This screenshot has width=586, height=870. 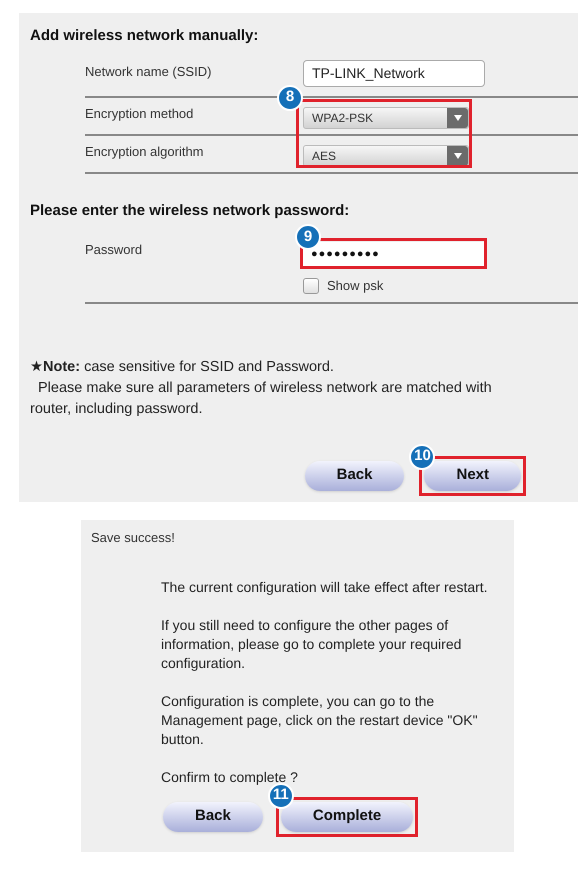 What do you see at coordinates (324, 587) in the screenshot?
I see `message-text: The current configuration will take effect after restart.` at bounding box center [324, 587].